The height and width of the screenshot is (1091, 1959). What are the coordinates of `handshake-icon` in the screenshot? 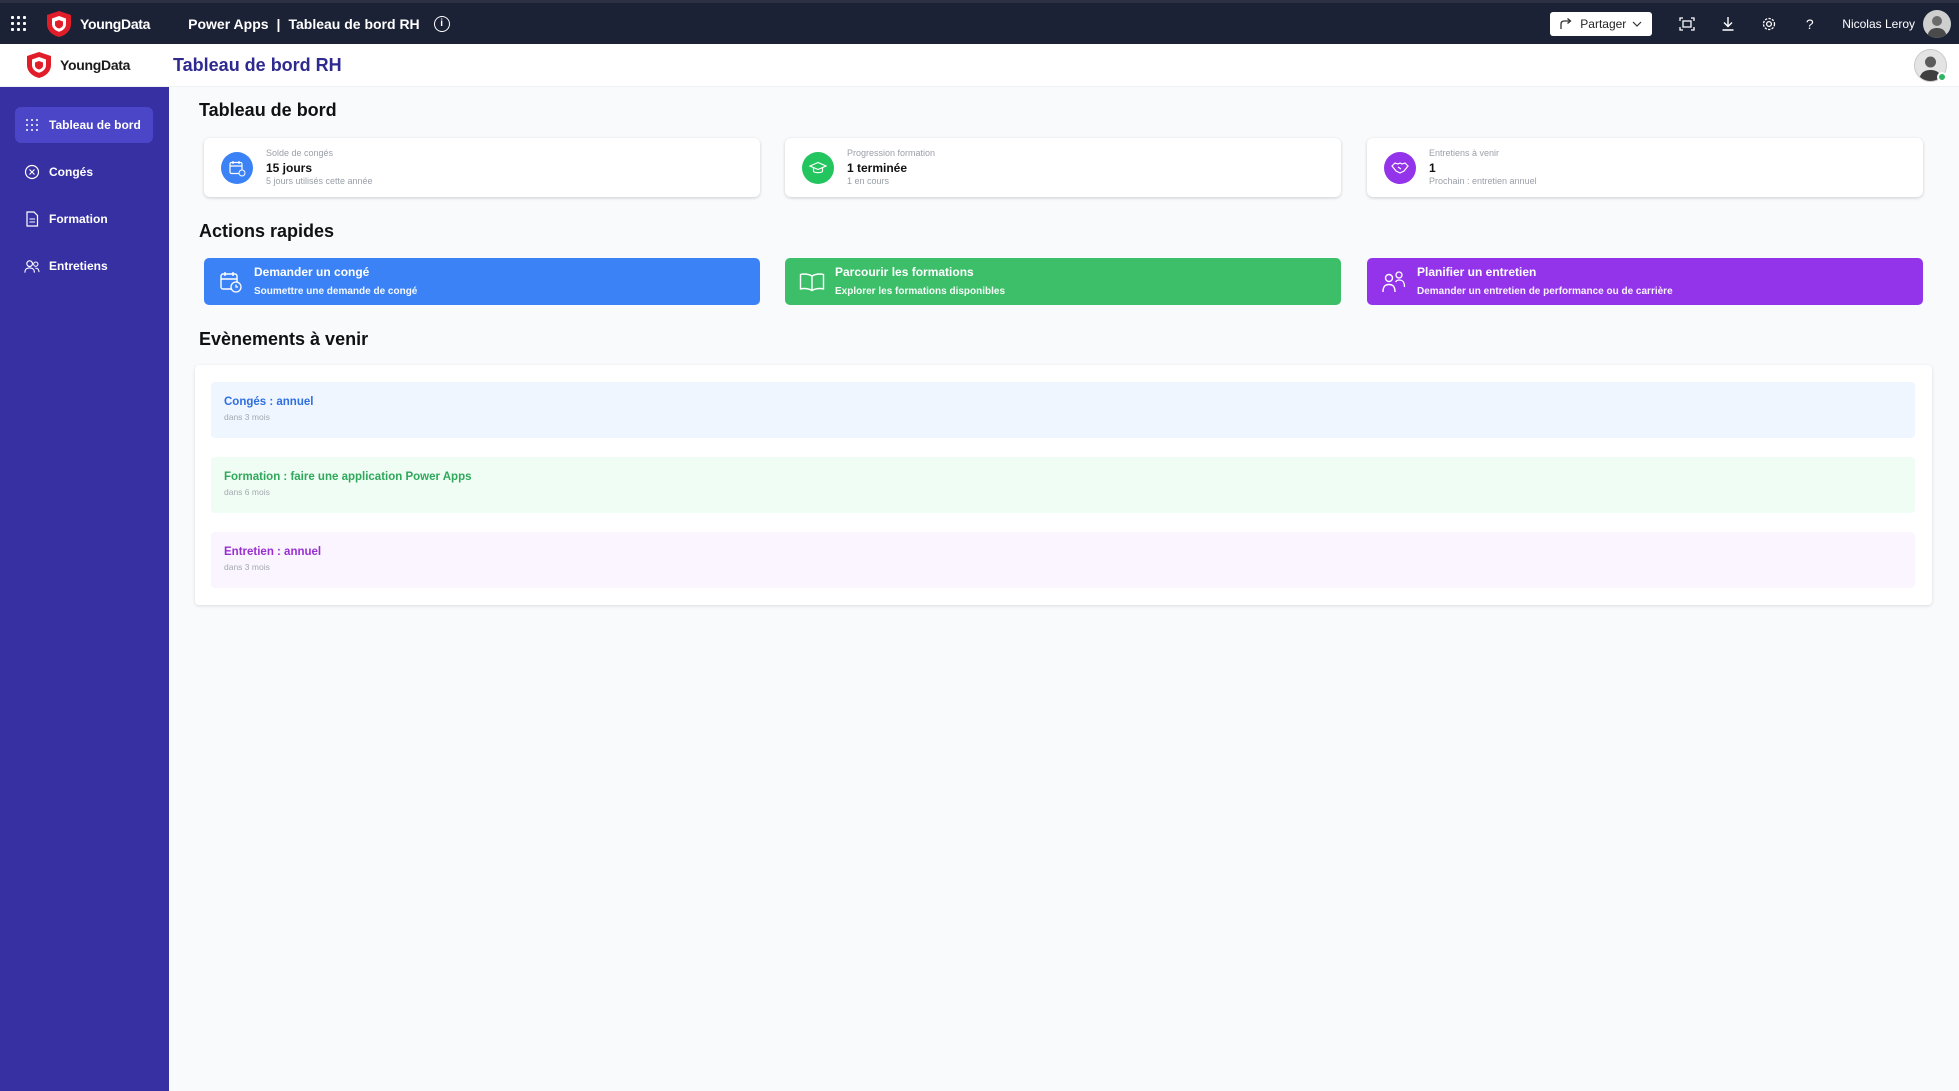 It's located at (1400, 167).